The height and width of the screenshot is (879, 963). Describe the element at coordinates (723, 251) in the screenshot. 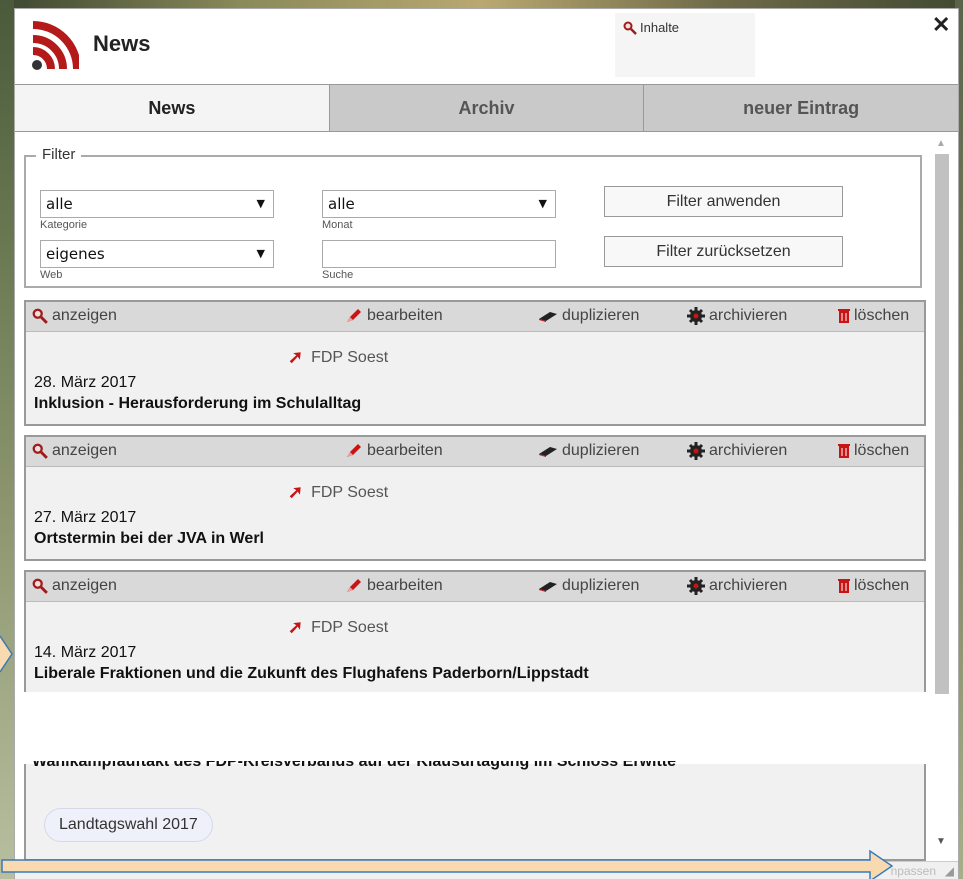

I see `filter-reset-button: Filter zurücksetzen` at that location.